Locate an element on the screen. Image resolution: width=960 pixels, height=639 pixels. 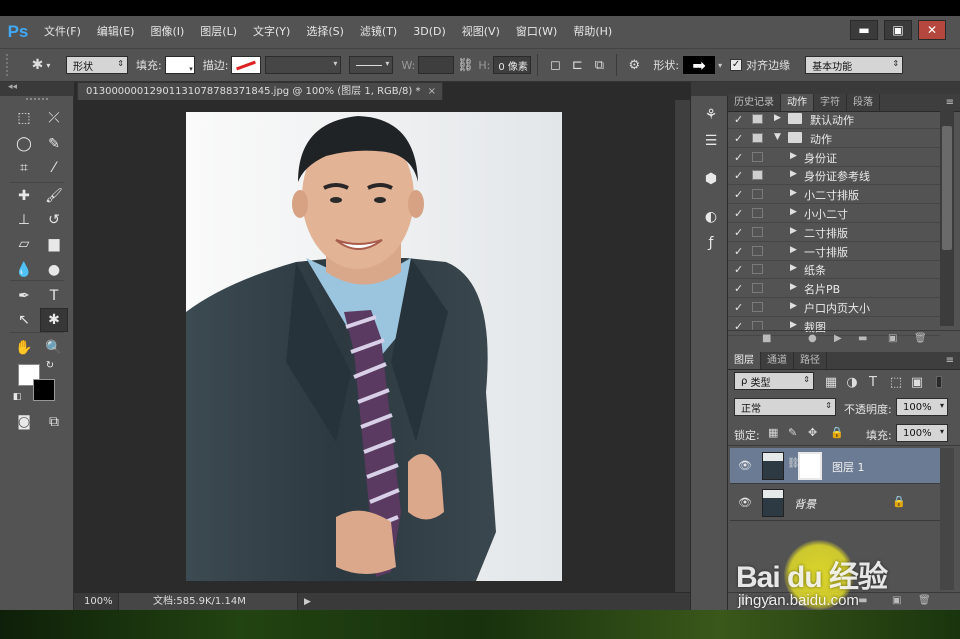
tool-mode-select: 形状 ⇕ is located at coordinates (97, 65).